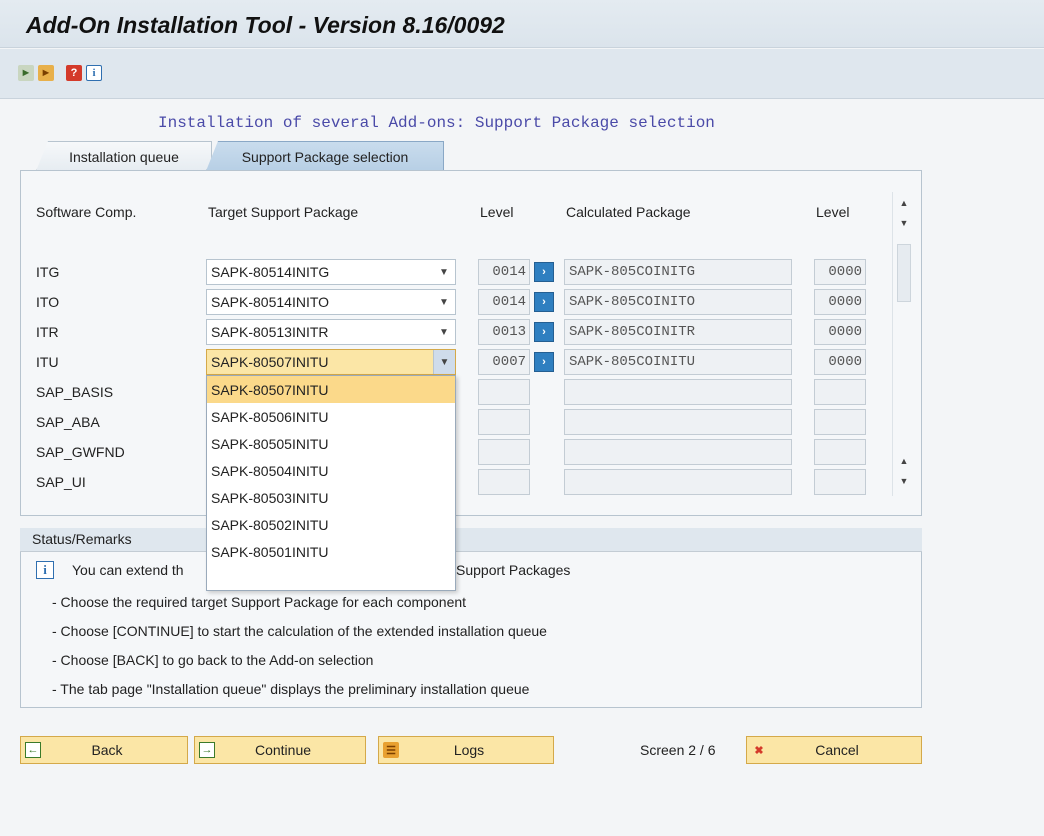 This screenshot has height=836, width=1044. Describe the element at coordinates (61, 482) in the screenshot. I see `row-comp-sap-ui: SAP_UI` at that location.